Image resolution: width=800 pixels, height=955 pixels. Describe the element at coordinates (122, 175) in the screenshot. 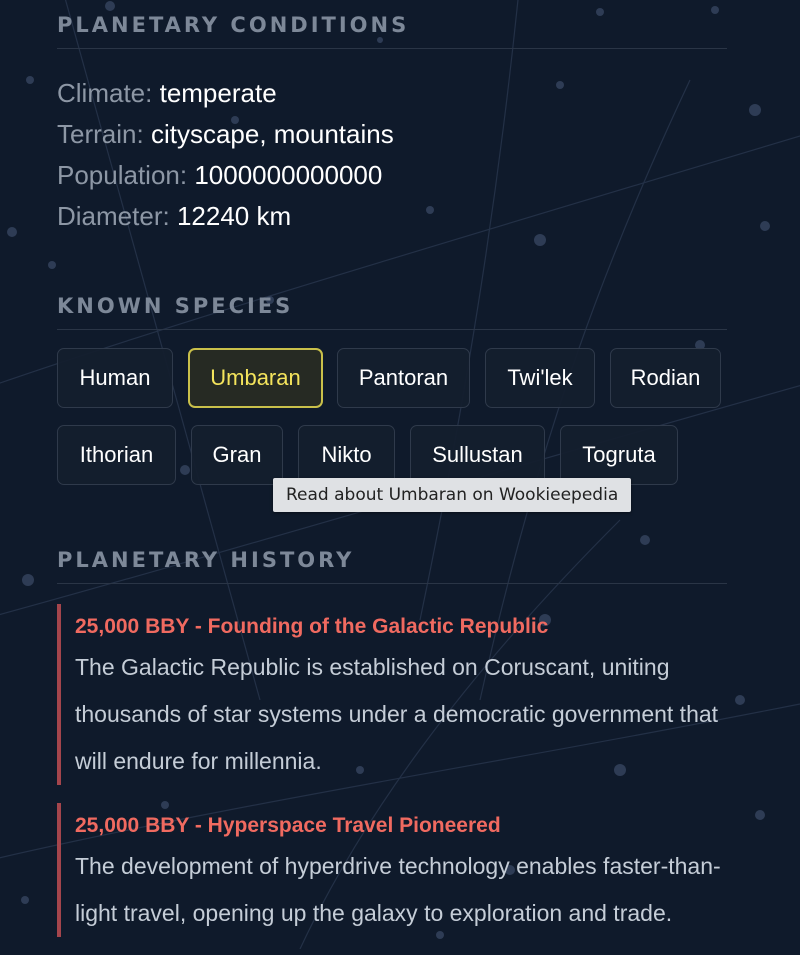

I see `condition-label: Population:` at that location.